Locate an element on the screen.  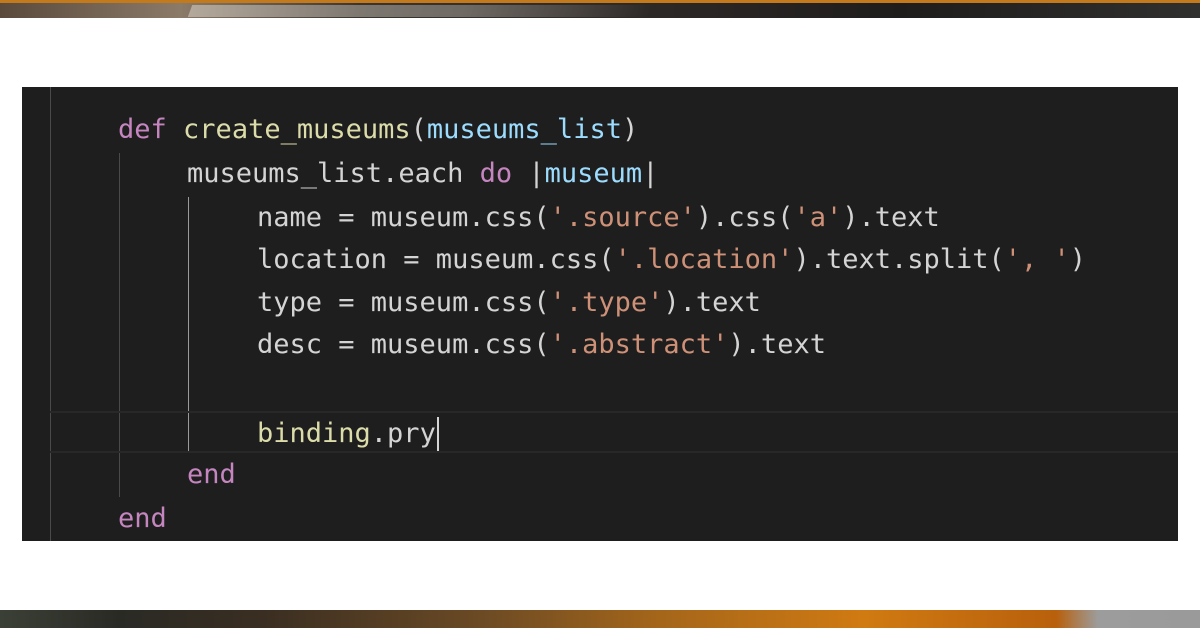
function-parameter: museums_list is located at coordinates (524, 129).